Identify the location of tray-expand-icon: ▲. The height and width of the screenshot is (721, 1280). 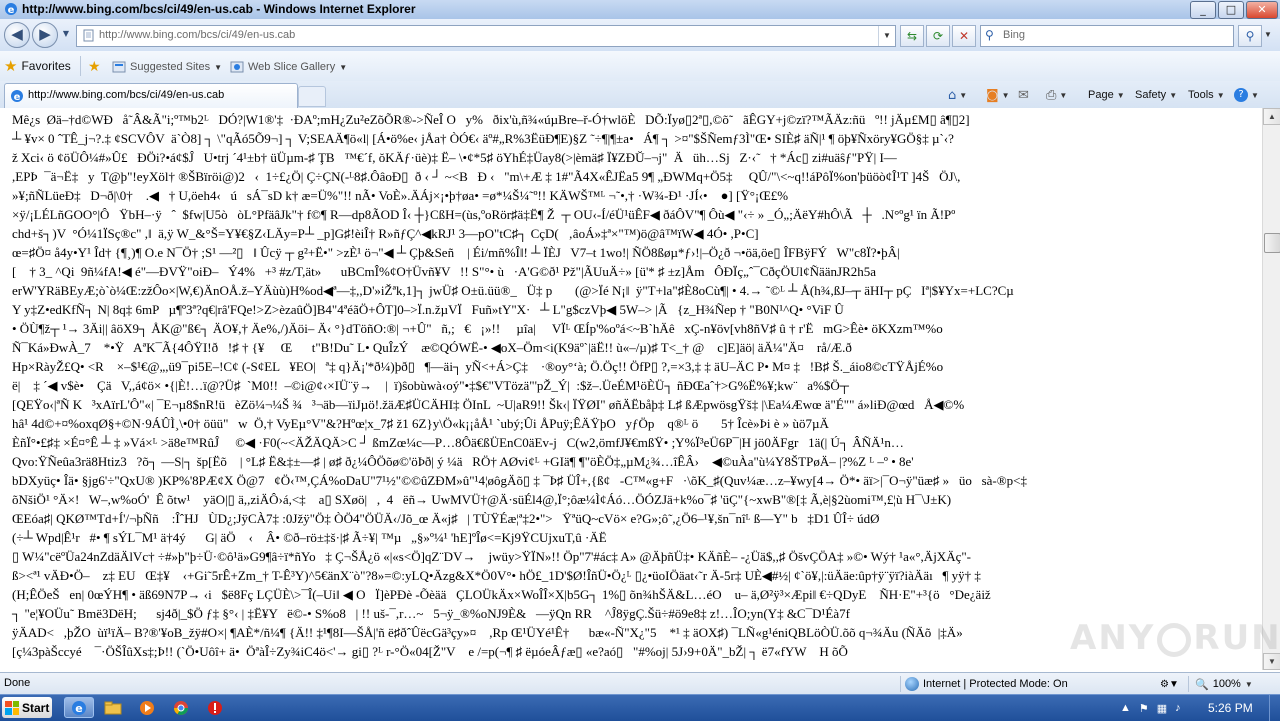
(1125, 708).